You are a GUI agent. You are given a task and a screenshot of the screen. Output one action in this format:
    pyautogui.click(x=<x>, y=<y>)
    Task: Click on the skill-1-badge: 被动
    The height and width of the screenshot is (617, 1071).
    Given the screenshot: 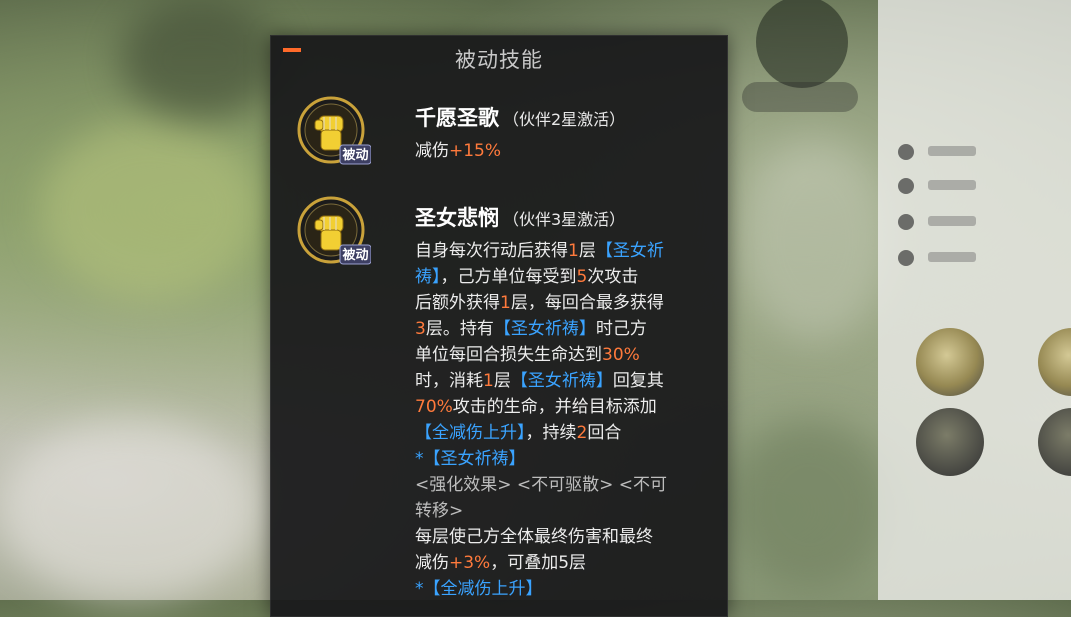 What is the action you would take?
    pyautogui.click(x=354, y=155)
    